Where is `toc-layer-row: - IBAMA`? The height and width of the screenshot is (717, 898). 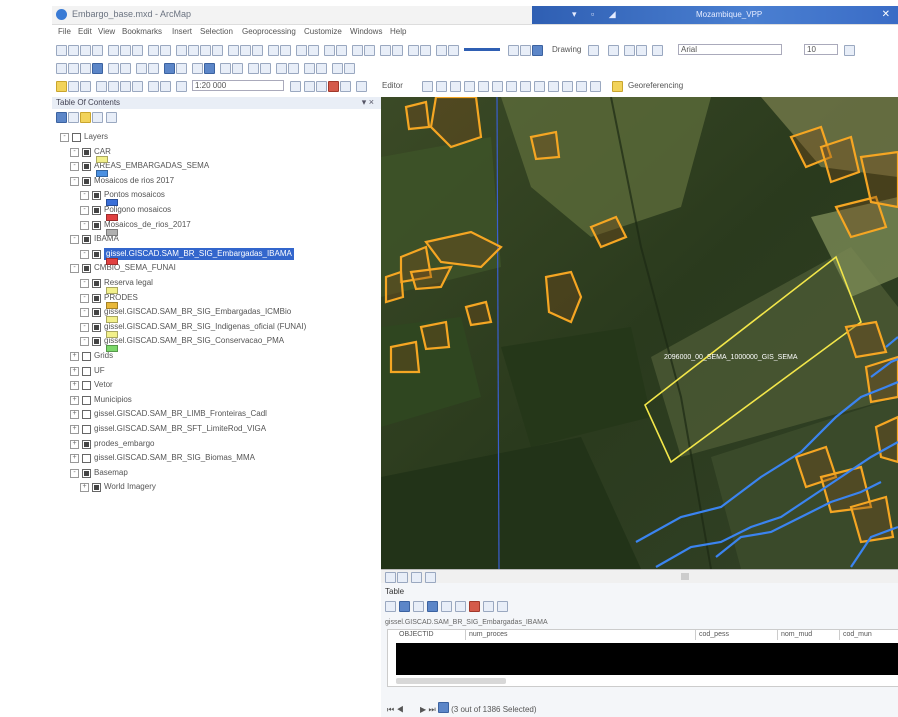 toc-layer-row: - IBAMA is located at coordinates (217, 239).